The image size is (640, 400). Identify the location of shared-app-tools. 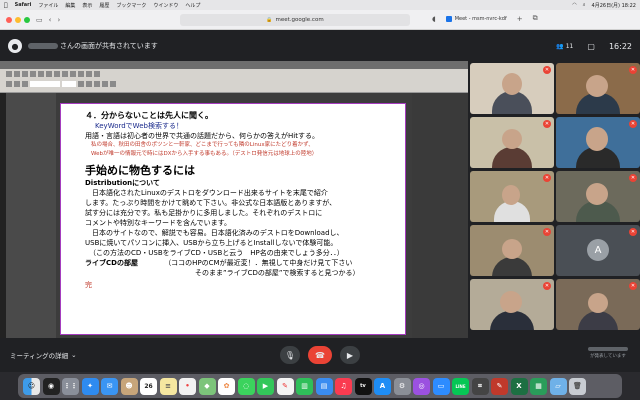
(234, 74).